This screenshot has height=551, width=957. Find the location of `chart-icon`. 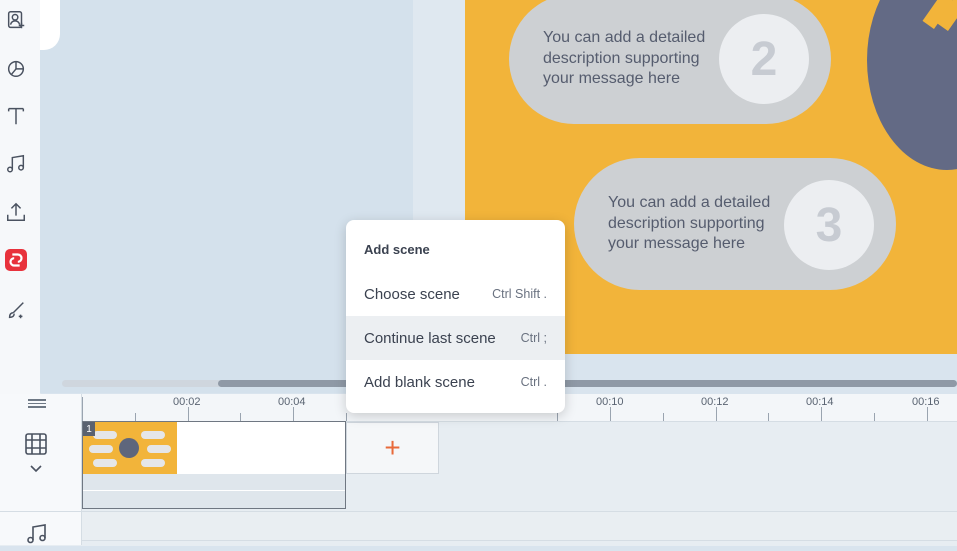

chart-icon is located at coordinates (16, 68).